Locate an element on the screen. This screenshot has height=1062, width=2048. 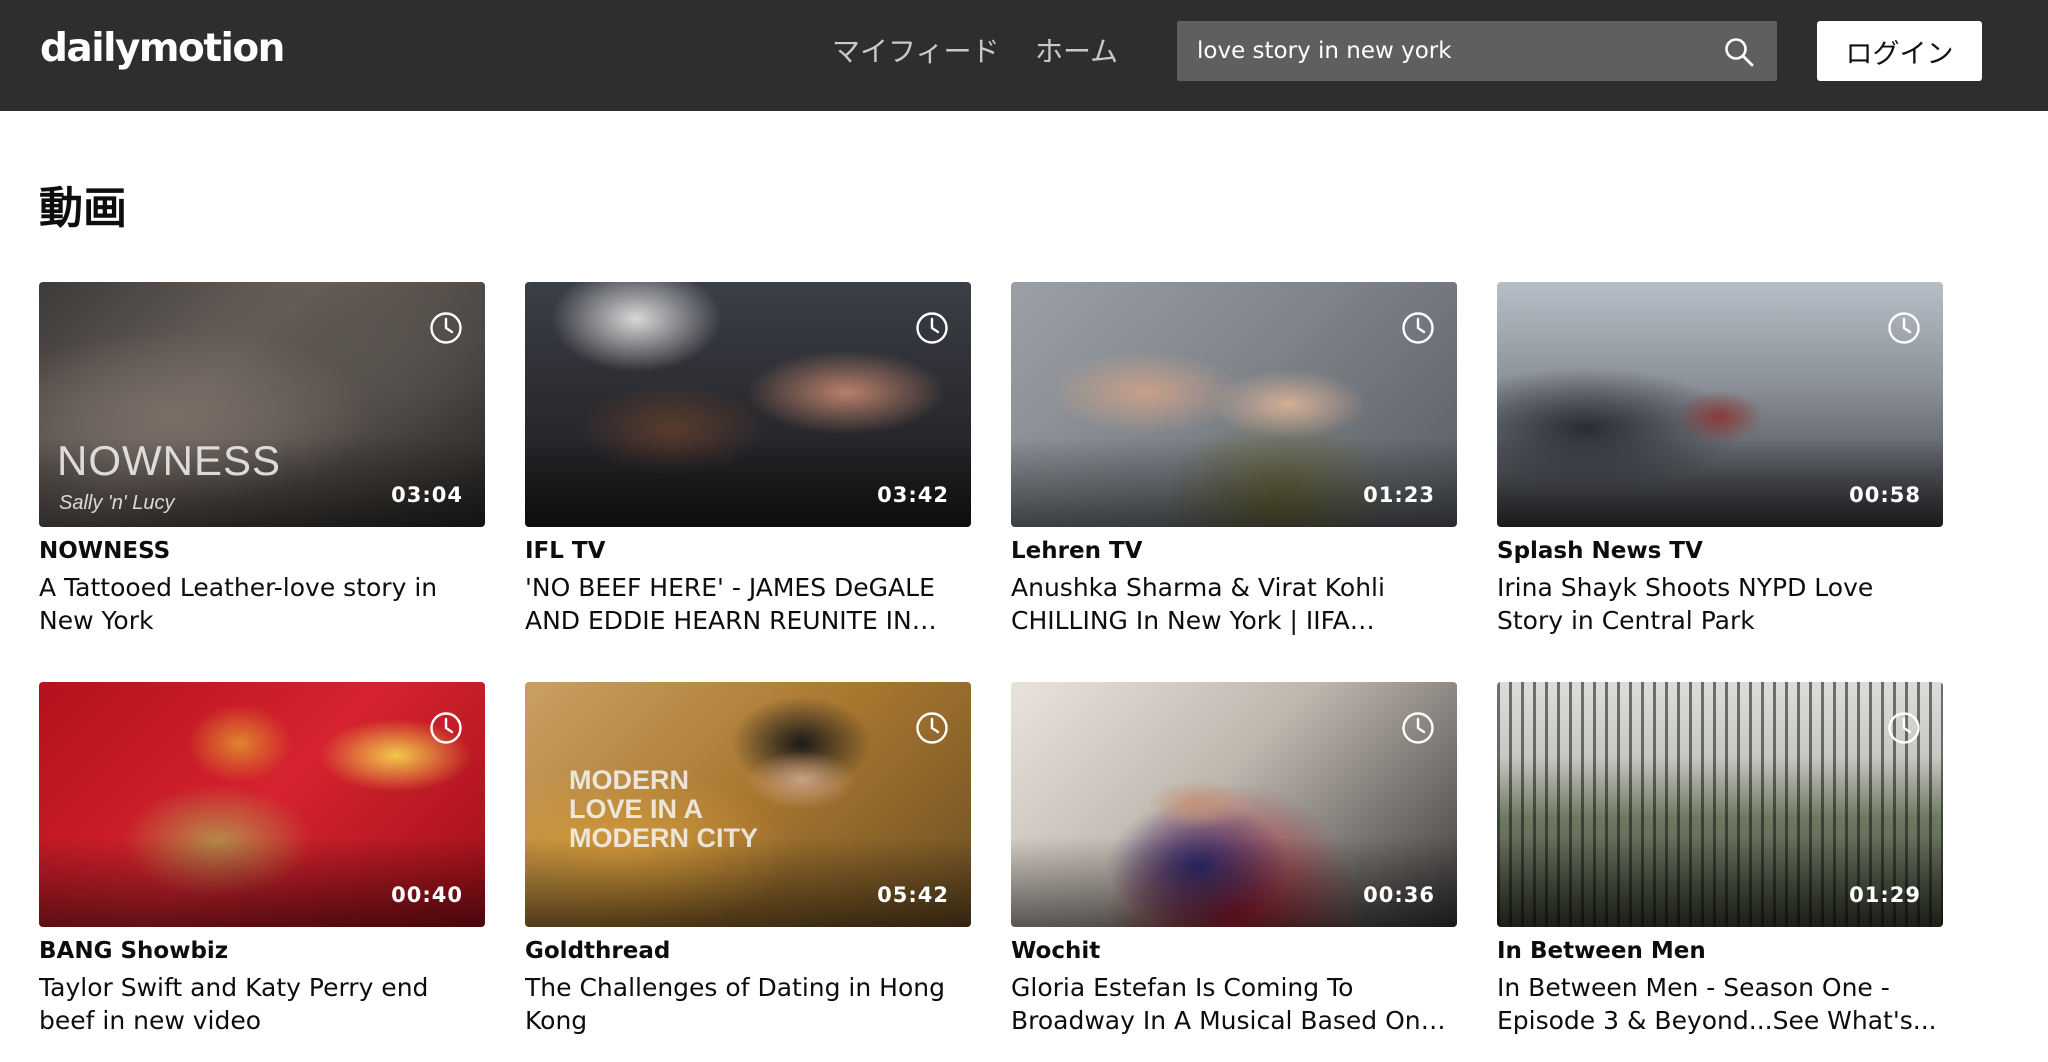
video-thumbnail: 00:40 is located at coordinates (262, 804).